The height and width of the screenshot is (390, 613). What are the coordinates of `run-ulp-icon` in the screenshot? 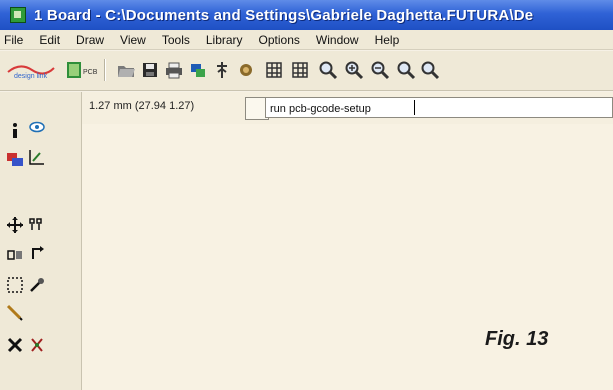 It's located at (246, 70).